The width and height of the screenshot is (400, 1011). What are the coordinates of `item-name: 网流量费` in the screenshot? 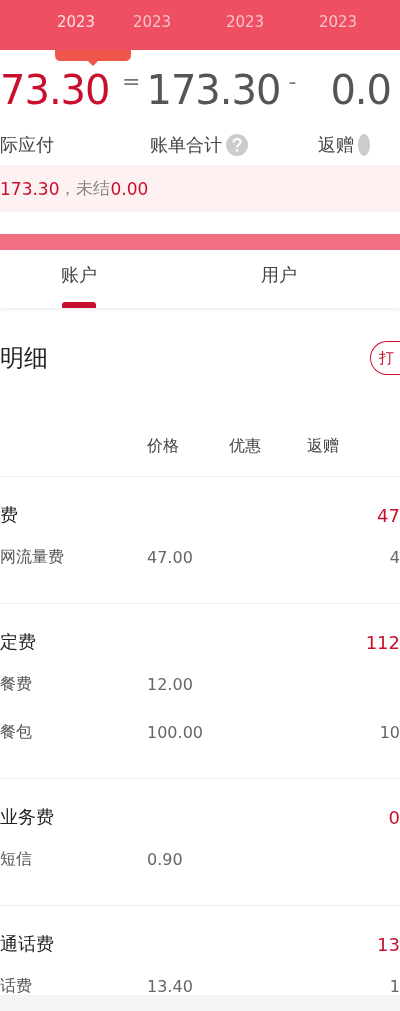 It's located at (32, 557).